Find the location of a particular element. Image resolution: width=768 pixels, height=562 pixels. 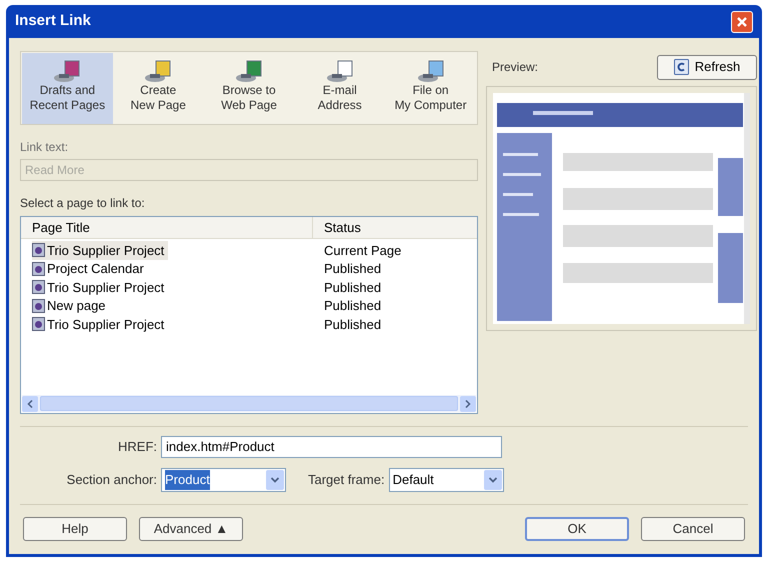

refresh-icon is located at coordinates (681, 67).